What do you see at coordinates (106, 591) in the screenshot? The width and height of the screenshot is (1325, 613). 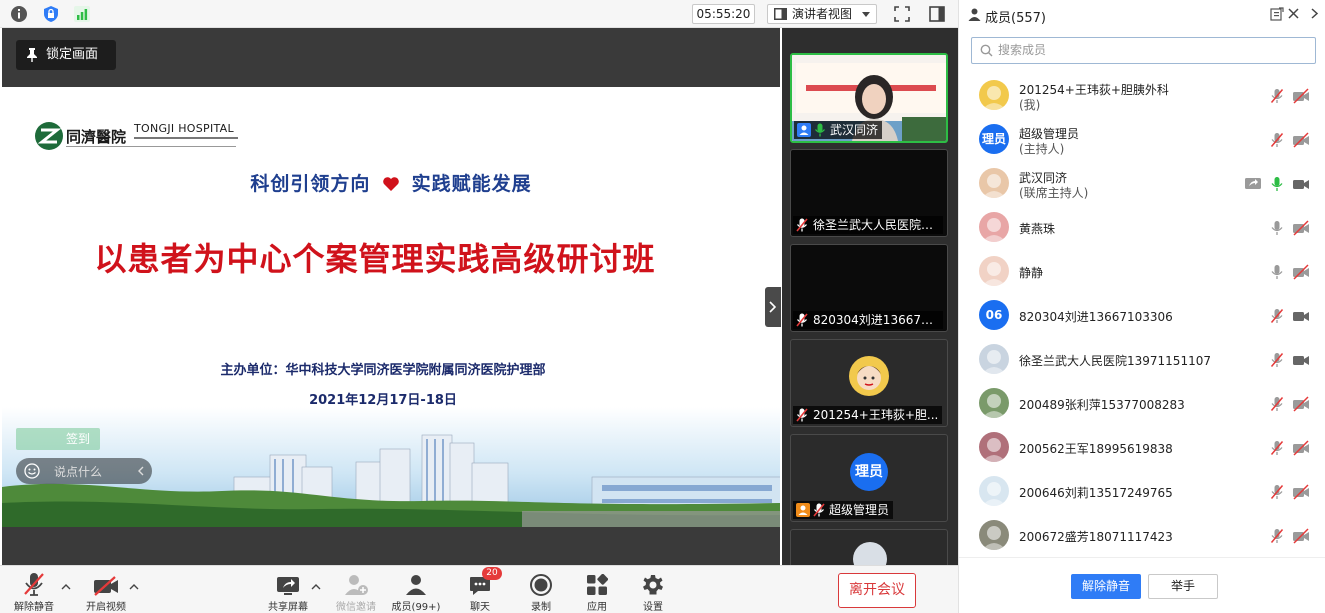 I see `start-video-button: 开启视频` at bounding box center [106, 591].